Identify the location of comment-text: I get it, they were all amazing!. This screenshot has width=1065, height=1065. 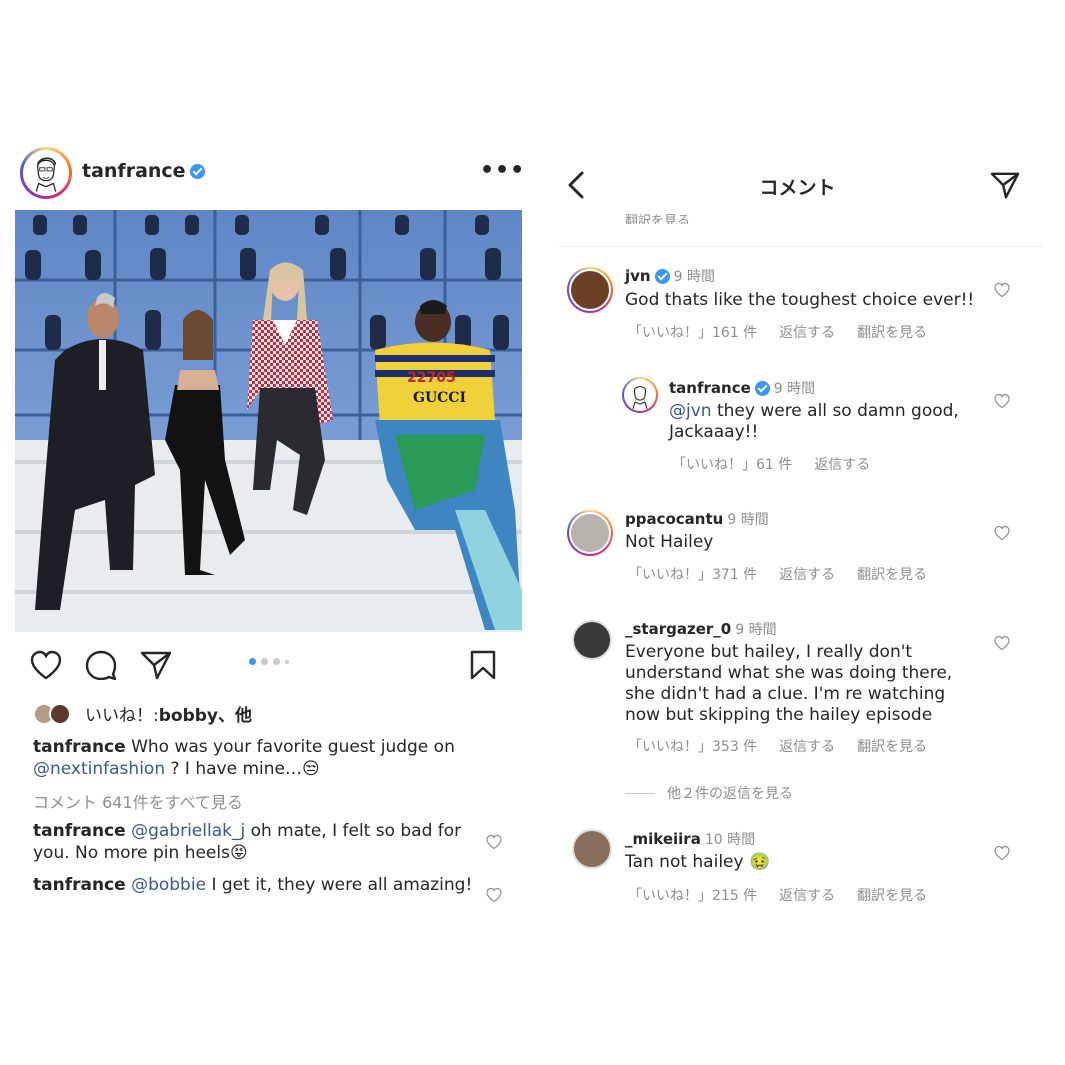
(339, 885).